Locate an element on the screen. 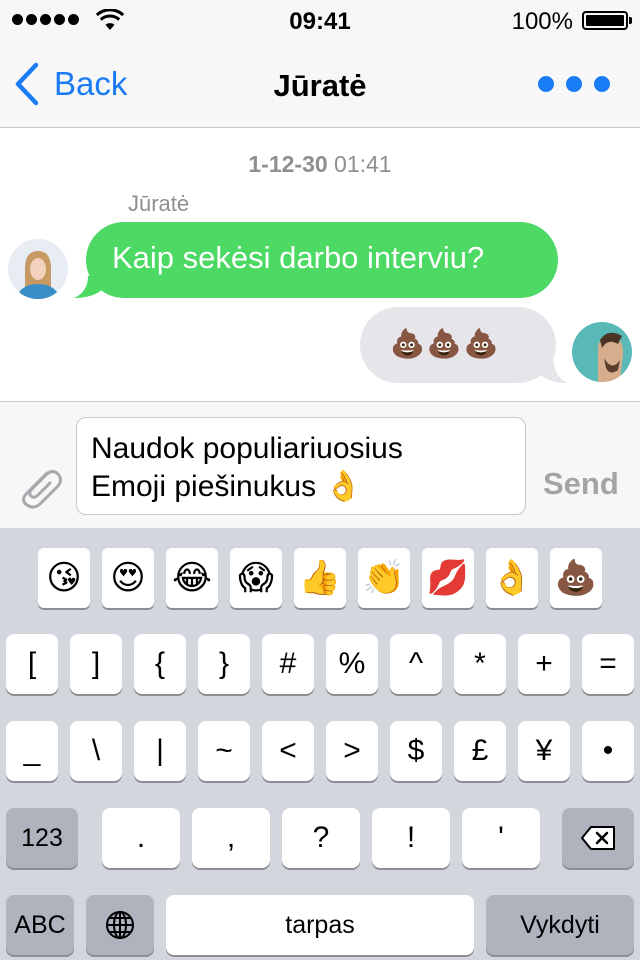  symbol-key: > is located at coordinates (352, 751).